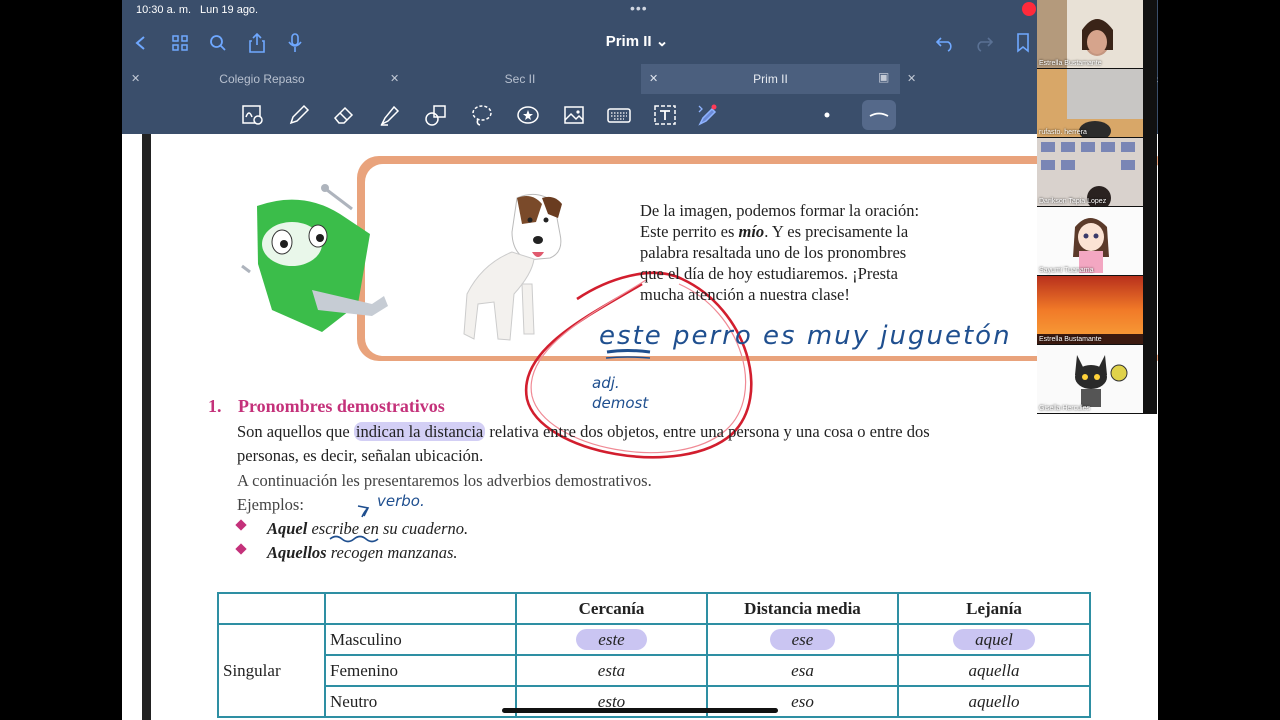 This screenshot has height=720, width=1280. What do you see at coordinates (141, 43) in the screenshot?
I see `back-icon` at bounding box center [141, 43].